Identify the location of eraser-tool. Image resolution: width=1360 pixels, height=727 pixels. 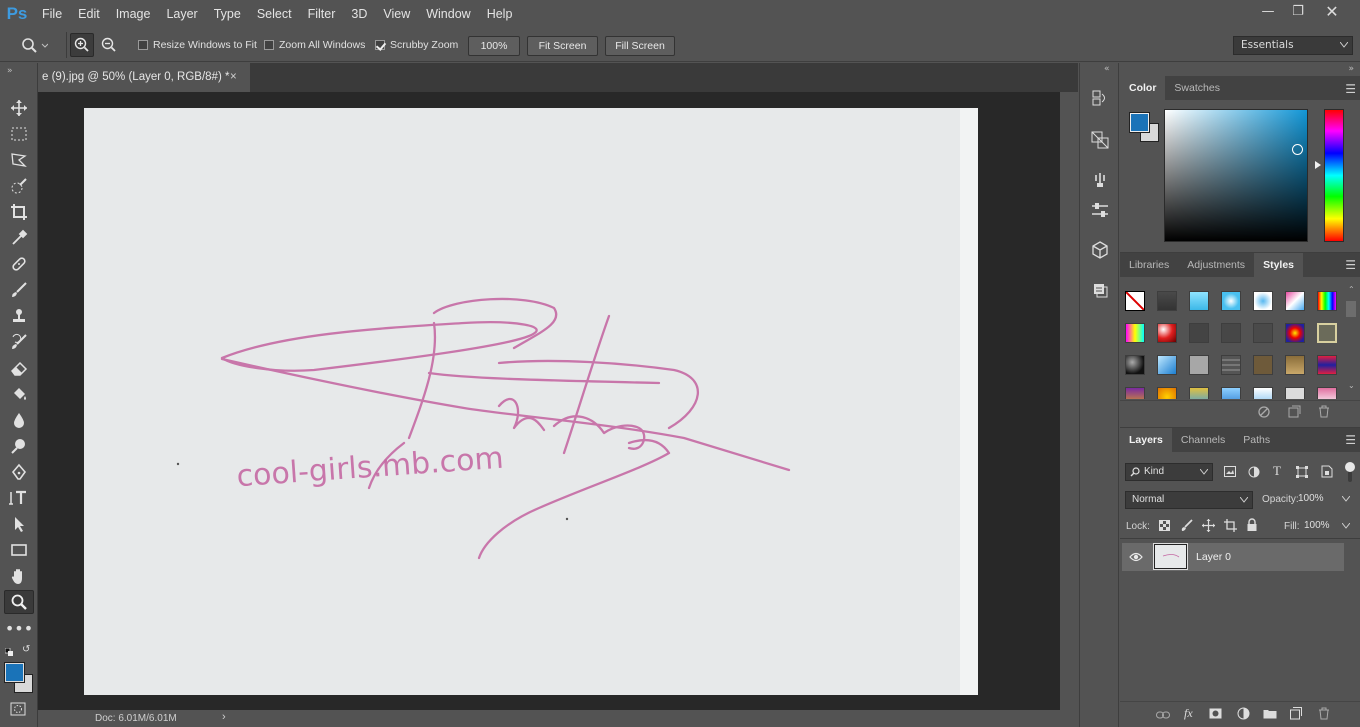
(19, 368).